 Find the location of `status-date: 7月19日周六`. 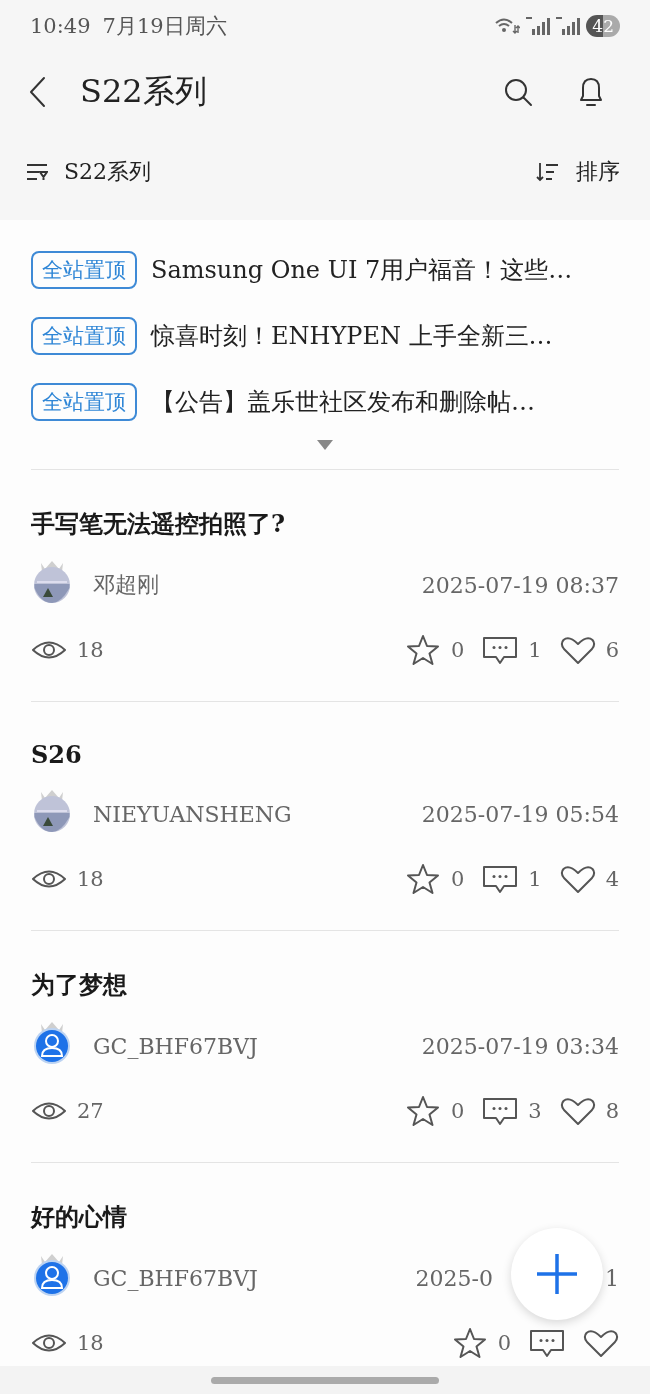

status-date: 7月19日周六 is located at coordinates (164, 26).